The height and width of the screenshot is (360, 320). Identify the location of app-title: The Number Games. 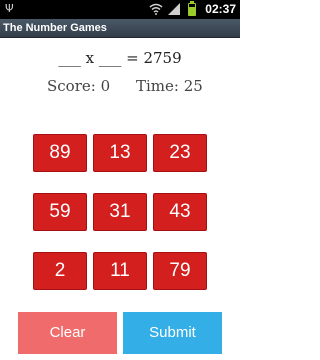
(55, 28).